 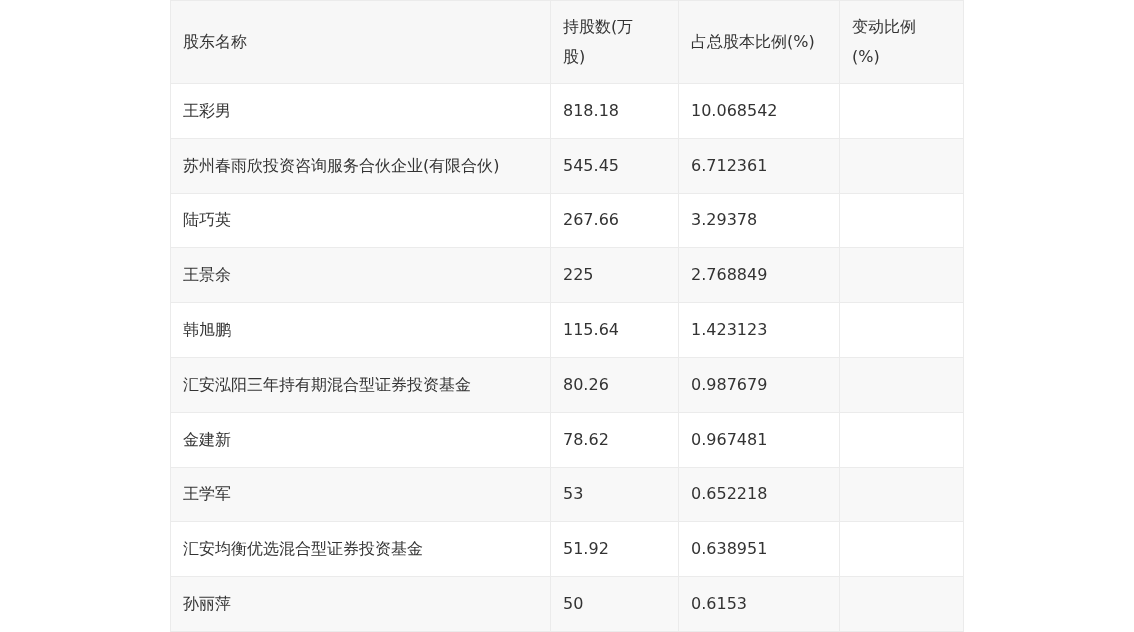 I want to click on table-cell: 50, so click(x=614, y=604).